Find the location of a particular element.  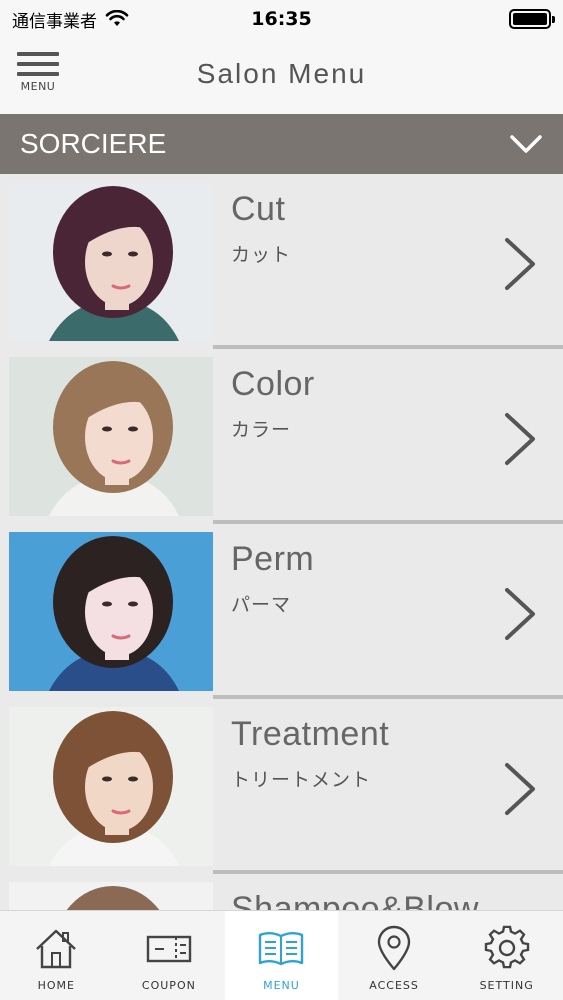

tab-bar: HOME COUPON MENU ACCESS SETTING is located at coordinates (281, 955).